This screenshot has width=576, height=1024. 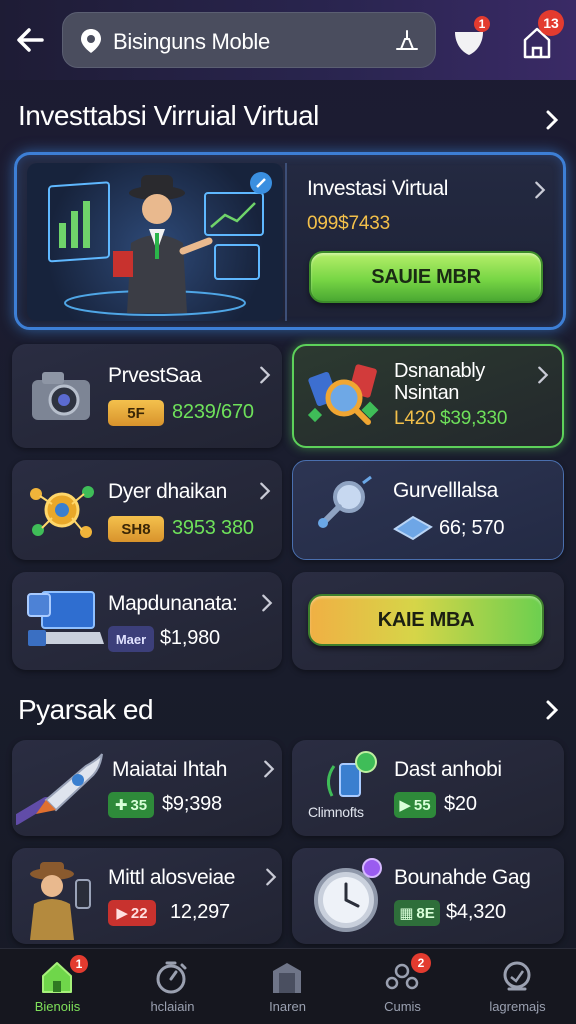 What do you see at coordinates (213, 528) in the screenshot?
I see `card-value: 3953 380` at bounding box center [213, 528].